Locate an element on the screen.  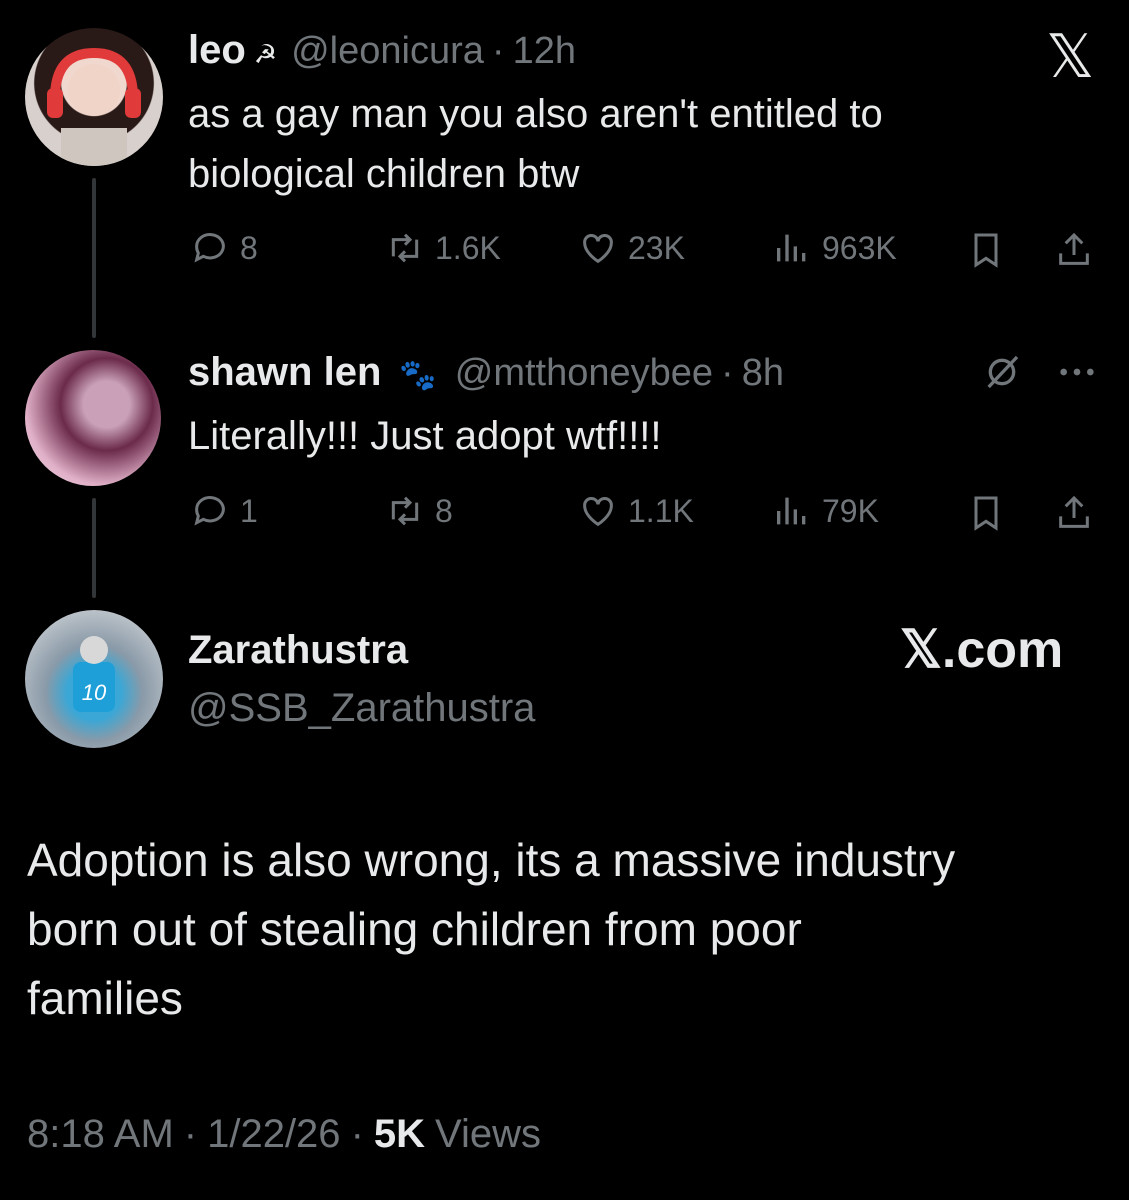
timestamp: 8h is located at coordinates (763, 373).